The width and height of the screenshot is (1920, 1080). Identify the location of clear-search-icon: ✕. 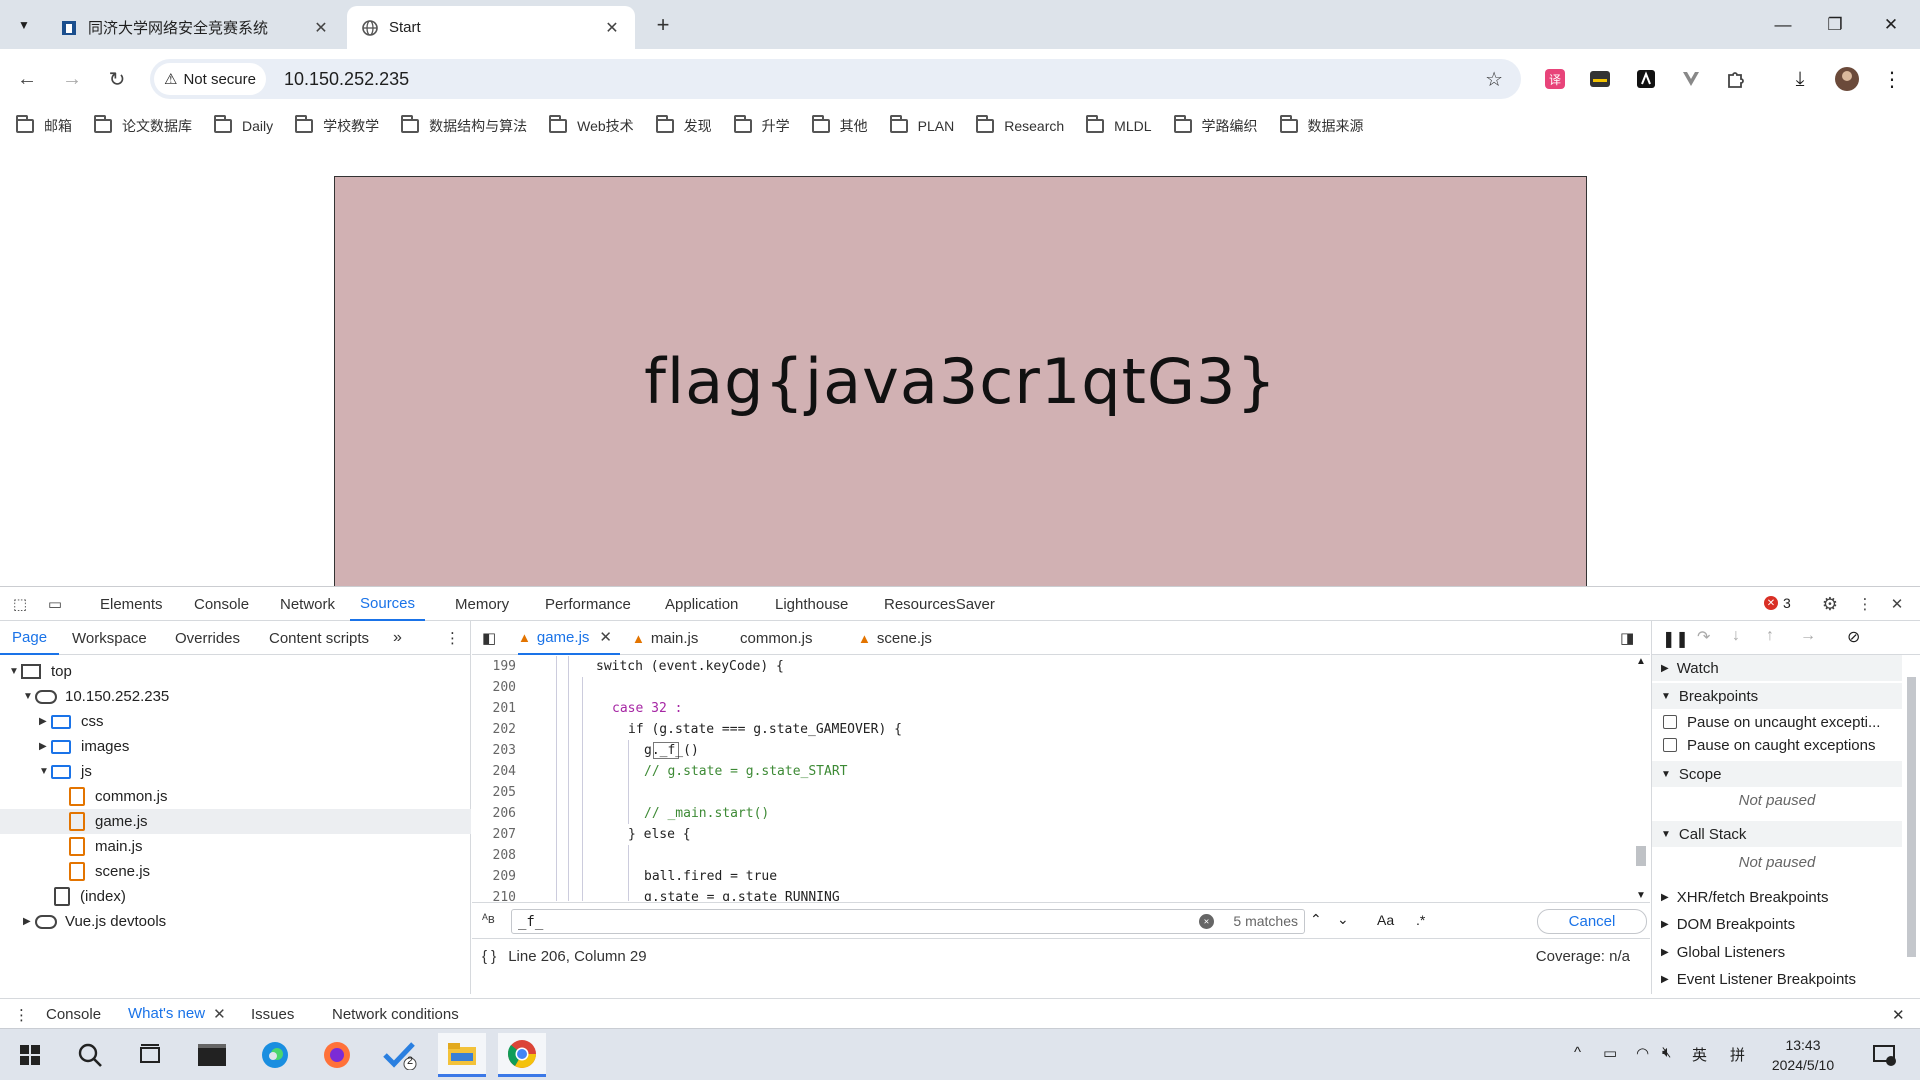
(1206, 921).